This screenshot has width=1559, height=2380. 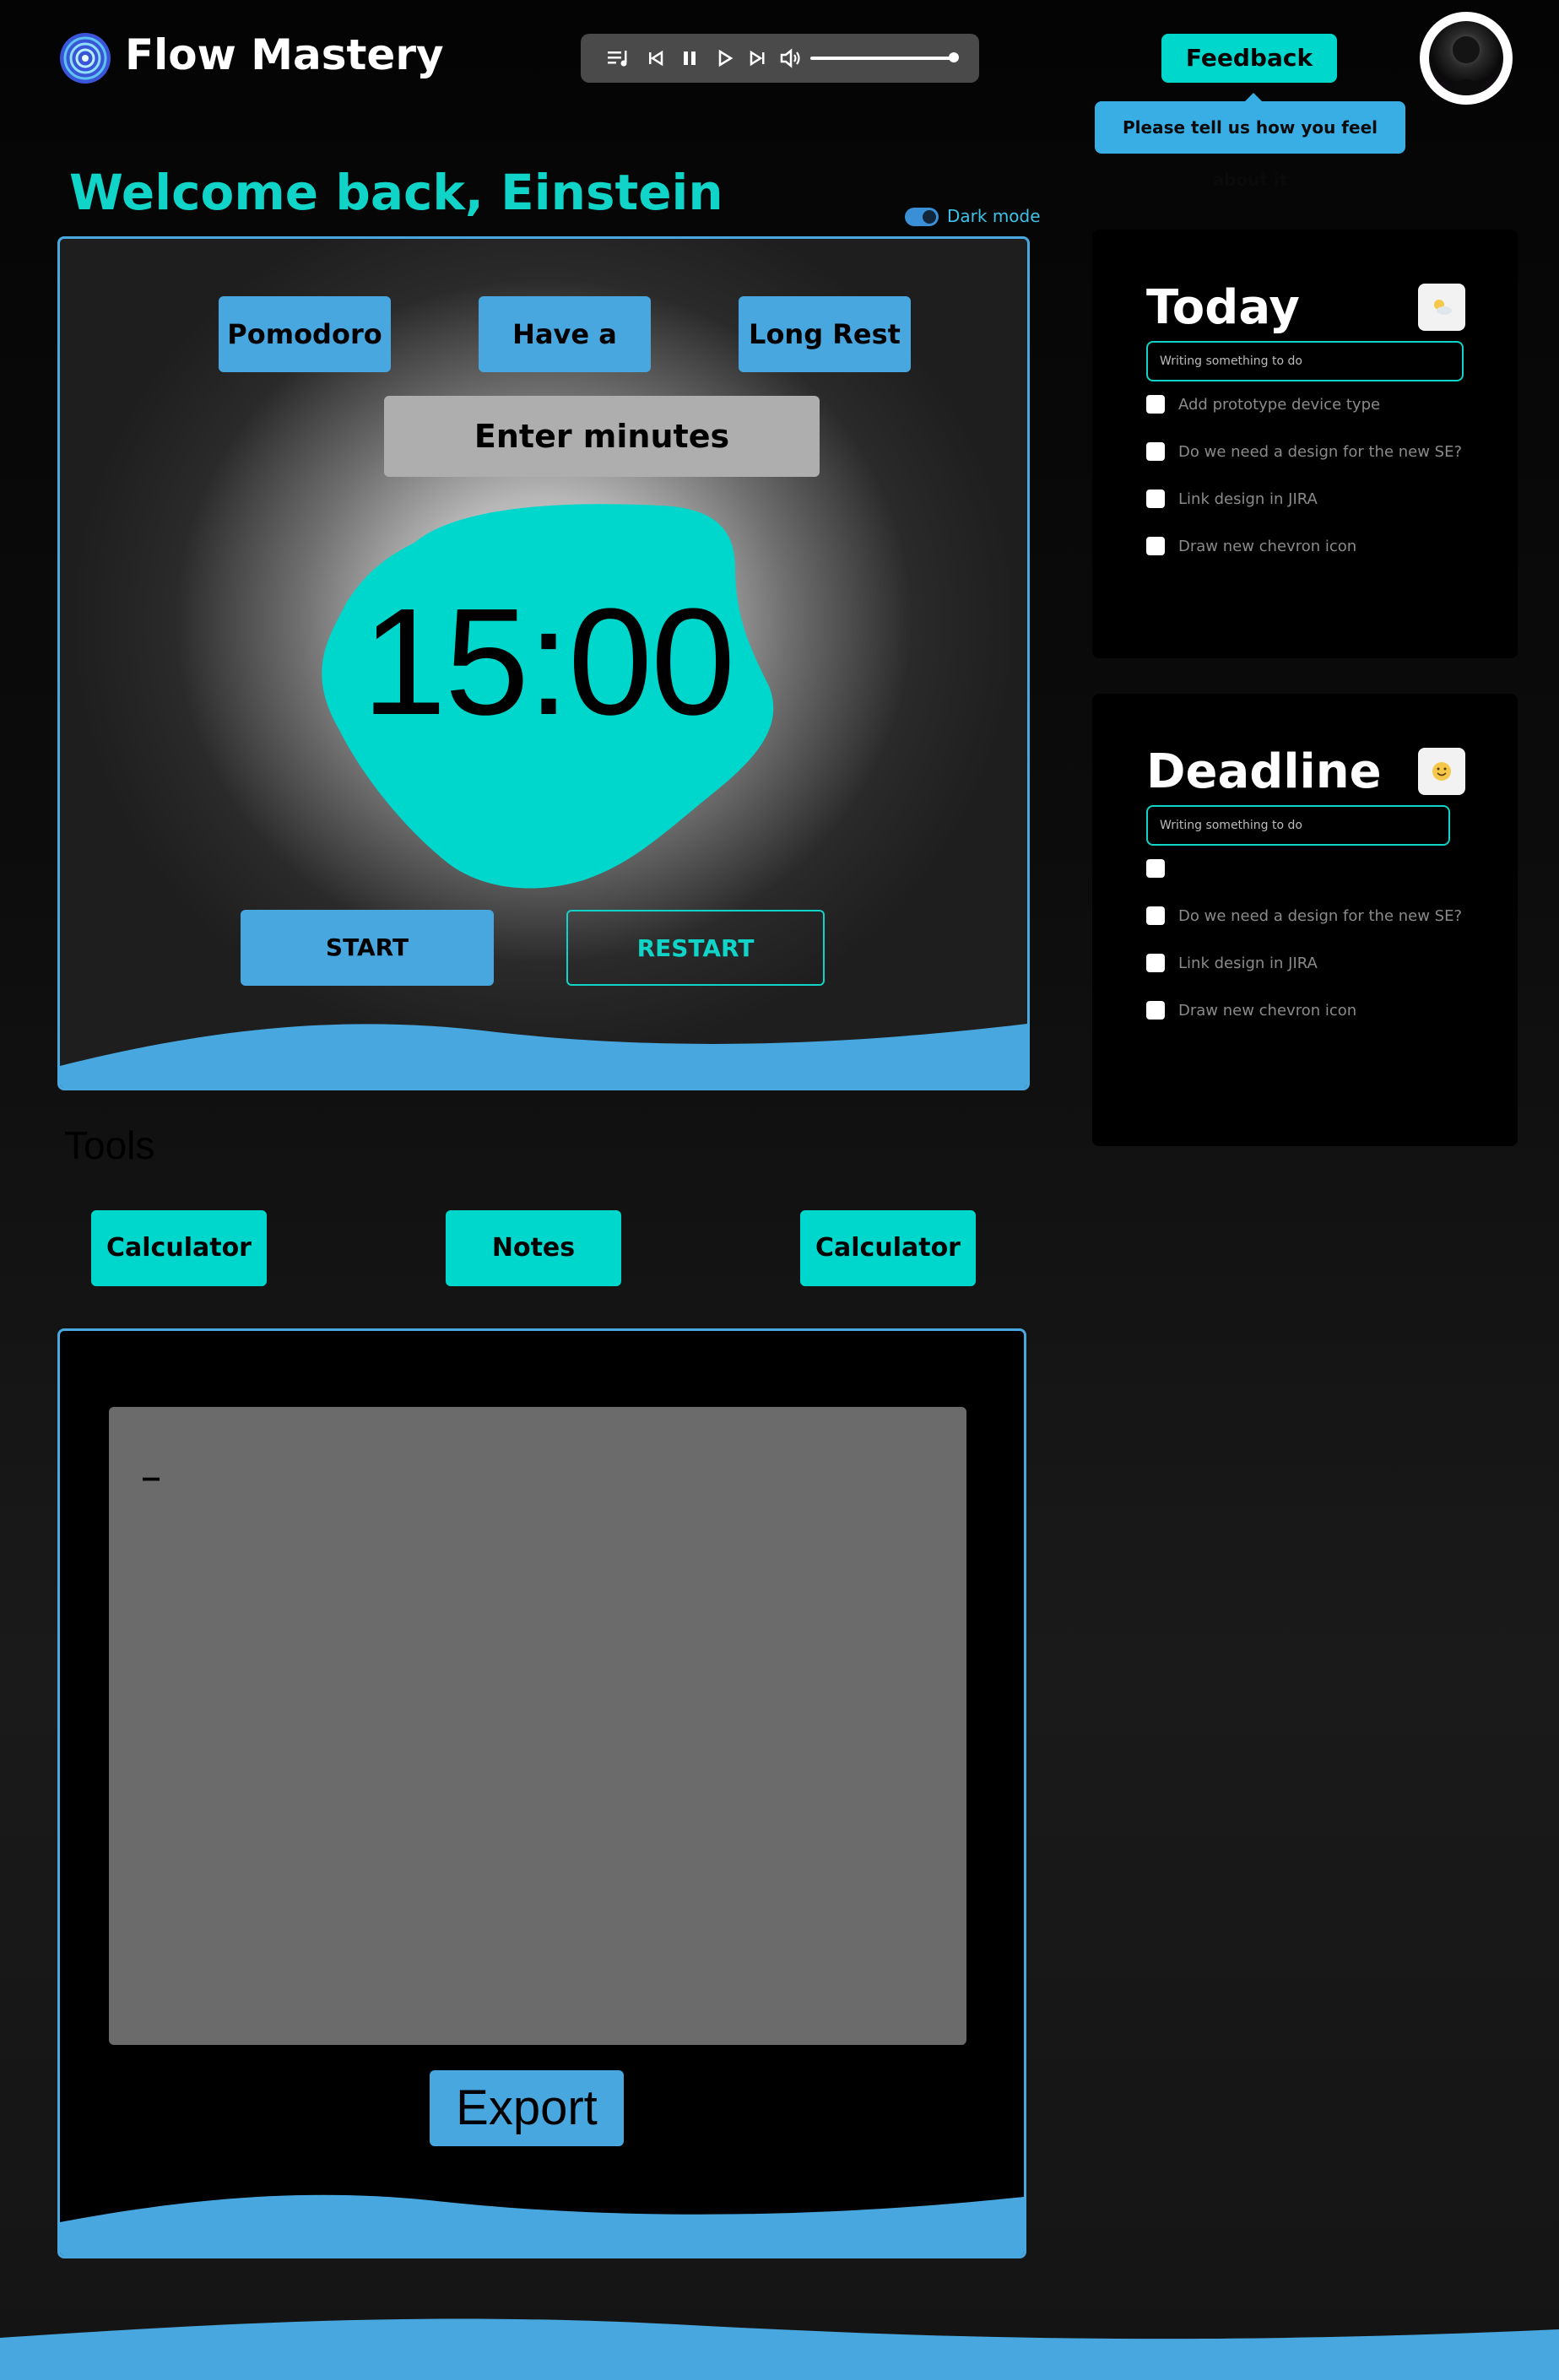 I want to click on dark-mode-toggle, so click(x=922, y=217).